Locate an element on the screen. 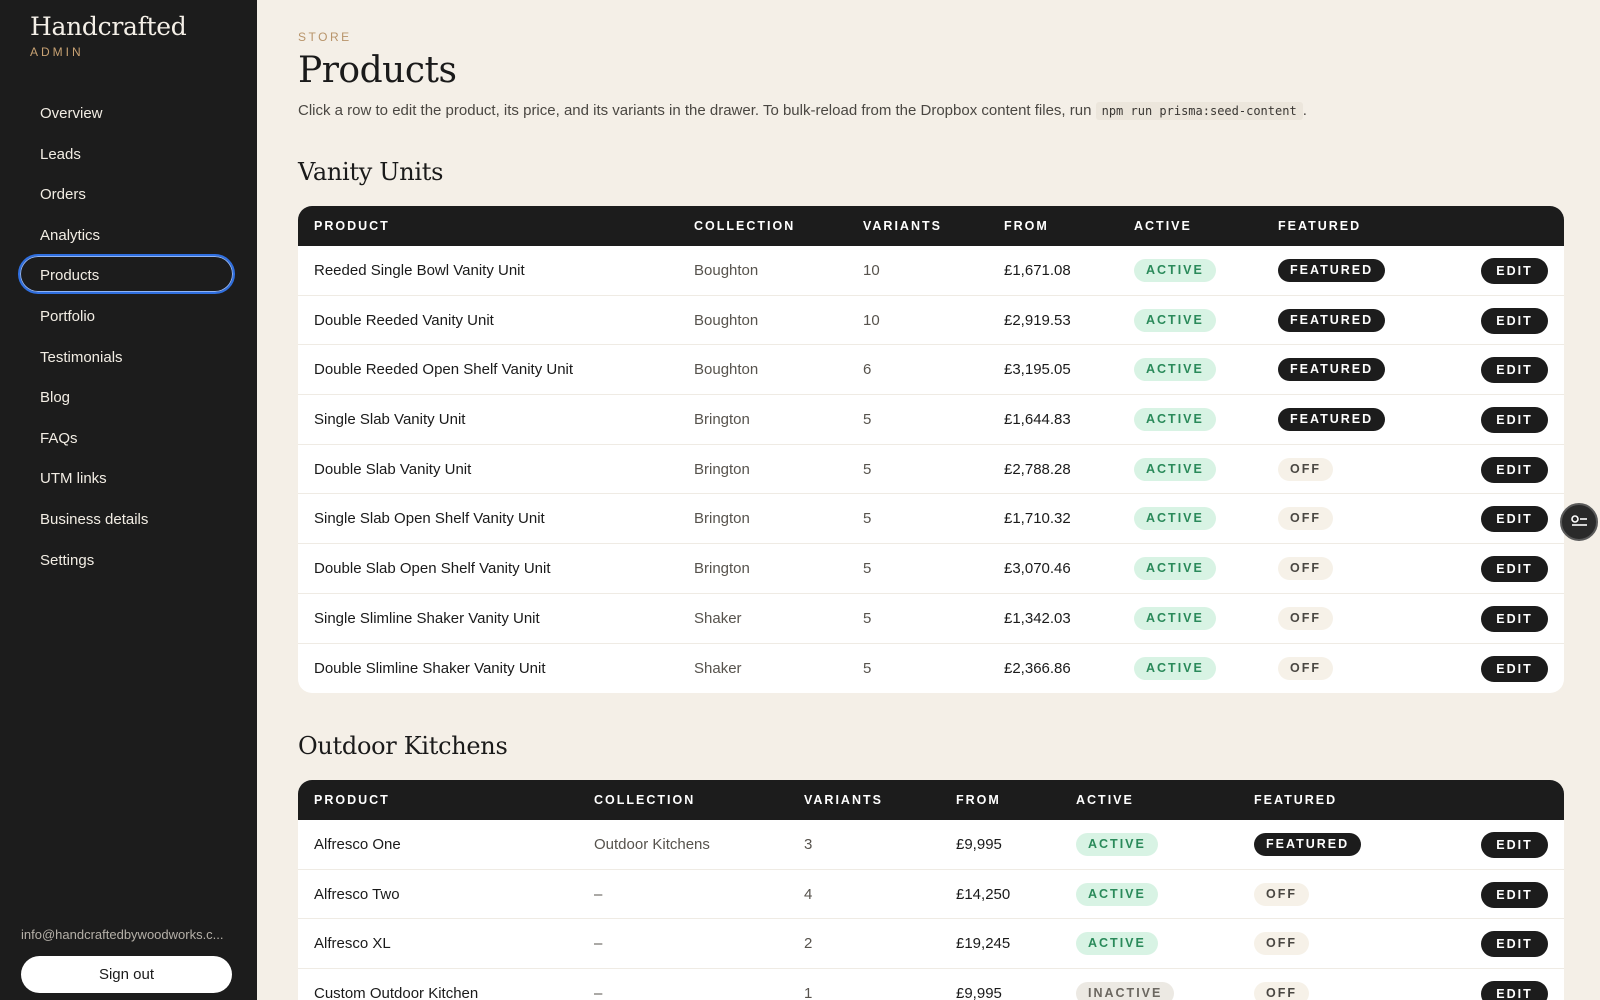 The width and height of the screenshot is (1600, 1000). sidebar-item-orders: Orders is located at coordinates (126, 193).